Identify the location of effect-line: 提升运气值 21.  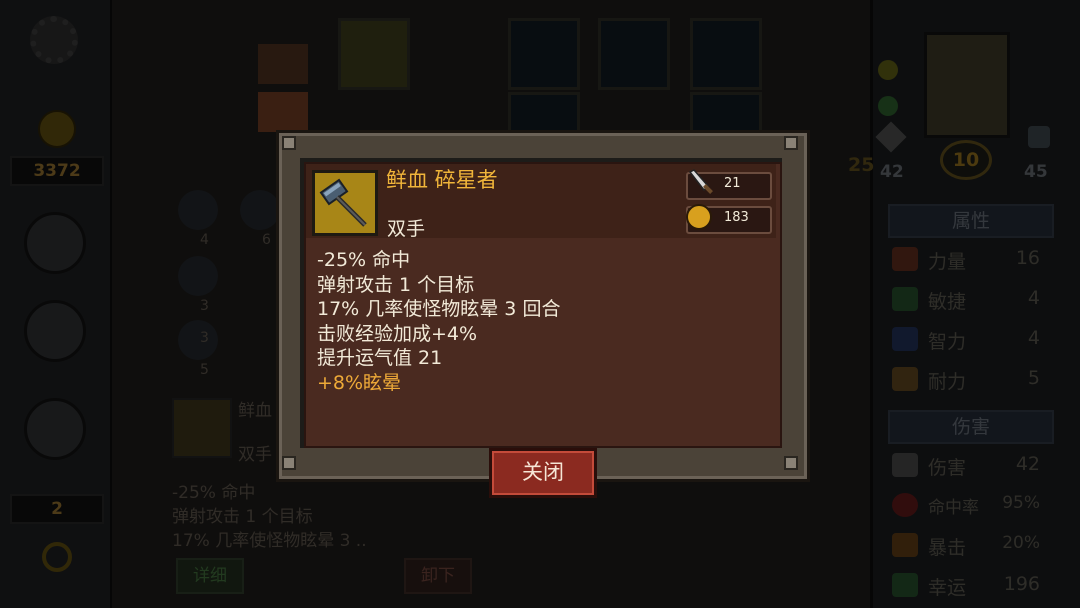
(380, 358).